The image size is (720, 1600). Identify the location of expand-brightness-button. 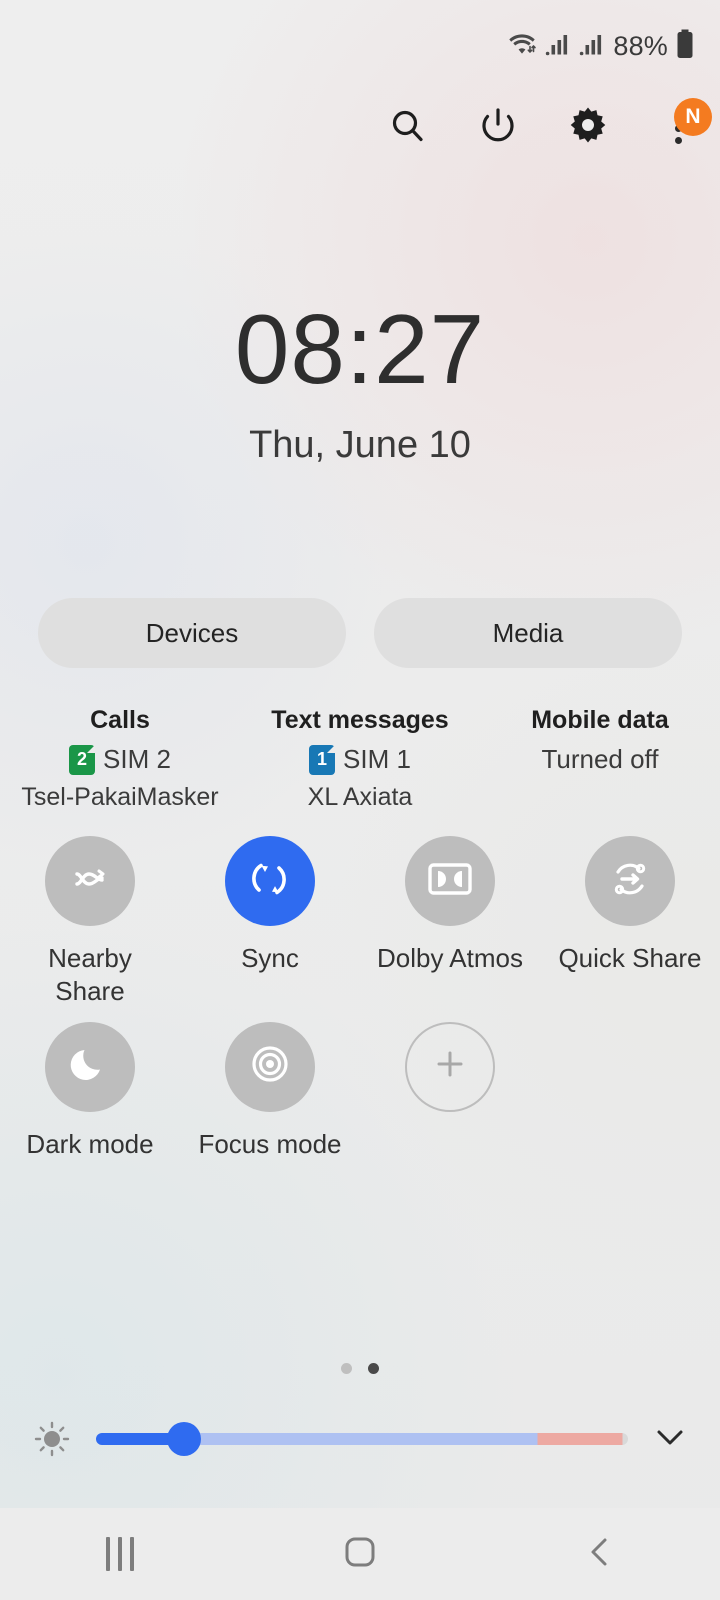
(670, 1439).